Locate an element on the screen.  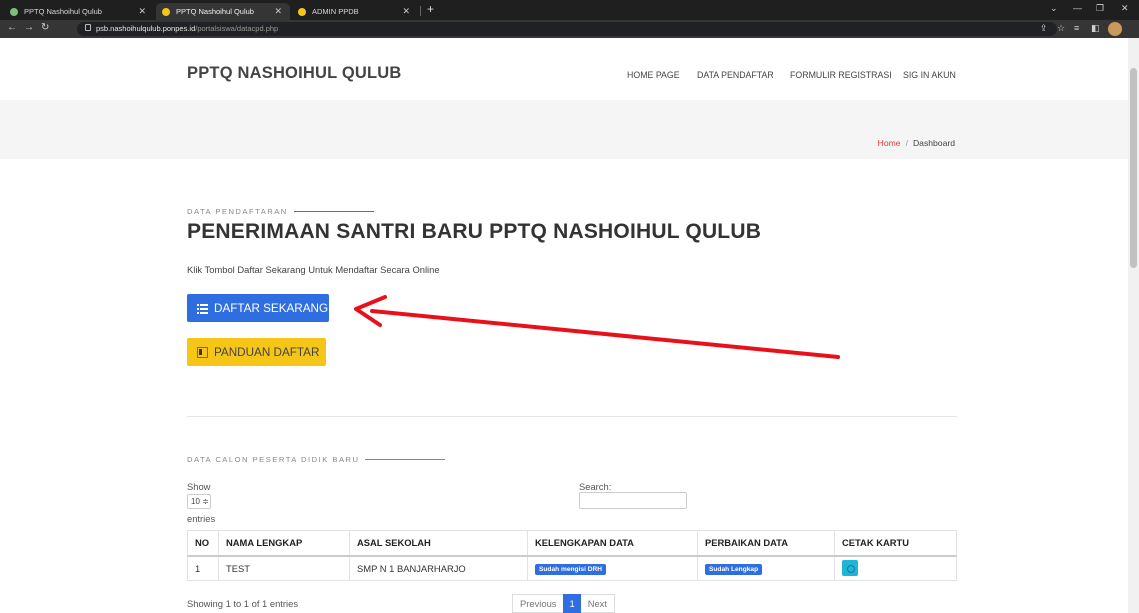
table-section-kicker: DATA CALON PESERTA DIDIK BARU is located at coordinates (316, 459).